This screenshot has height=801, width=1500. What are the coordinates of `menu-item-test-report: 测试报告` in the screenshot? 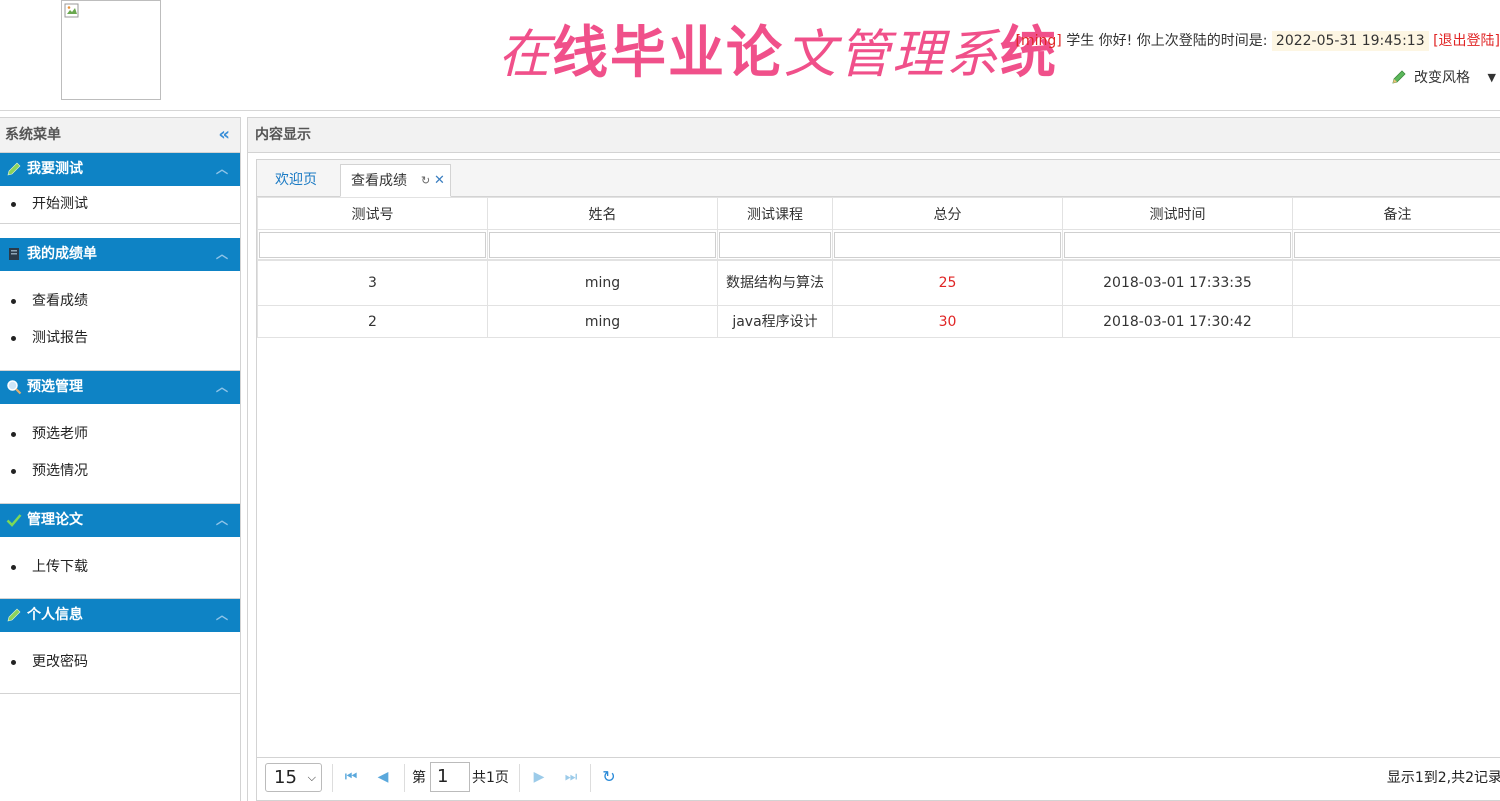 It's located at (120, 338).